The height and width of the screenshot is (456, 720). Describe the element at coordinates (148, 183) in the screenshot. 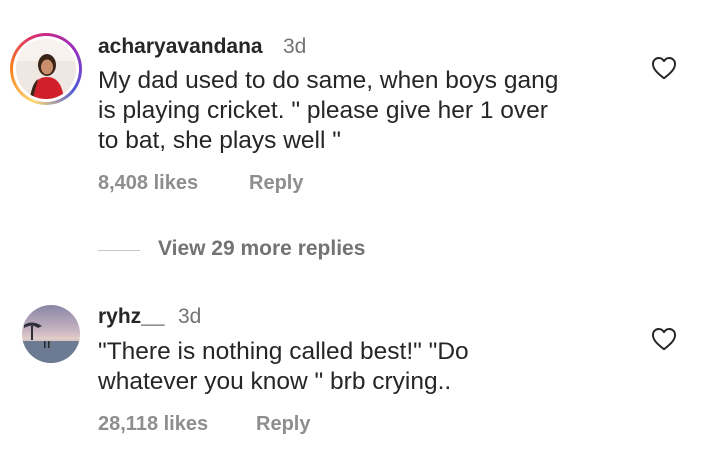

I see `likes-count: 8,408 likes` at that location.